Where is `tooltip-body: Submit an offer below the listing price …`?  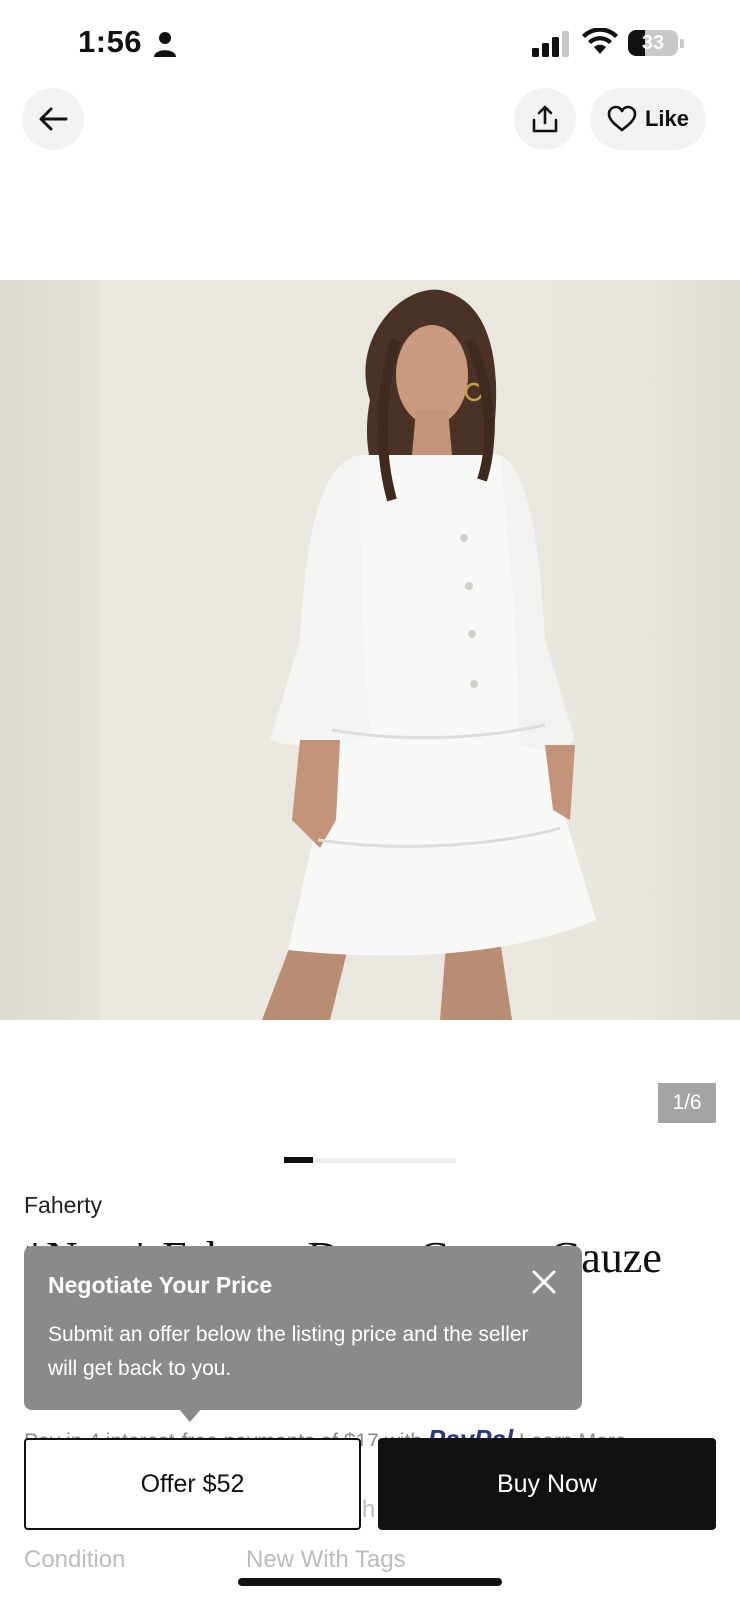
tooltip-body: Submit an offer below the listing price … is located at coordinates (288, 1351).